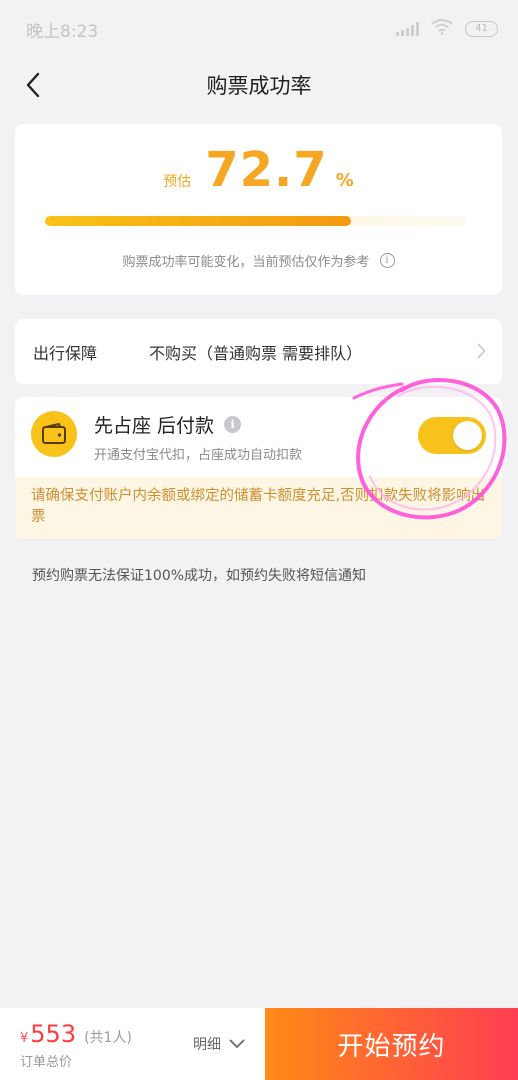 The height and width of the screenshot is (1080, 518). I want to click on detail-label: 明细, so click(207, 1045).